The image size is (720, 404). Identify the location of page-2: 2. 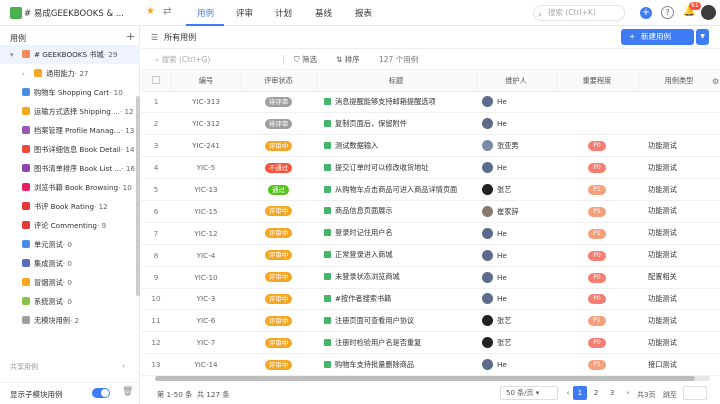
(596, 393).